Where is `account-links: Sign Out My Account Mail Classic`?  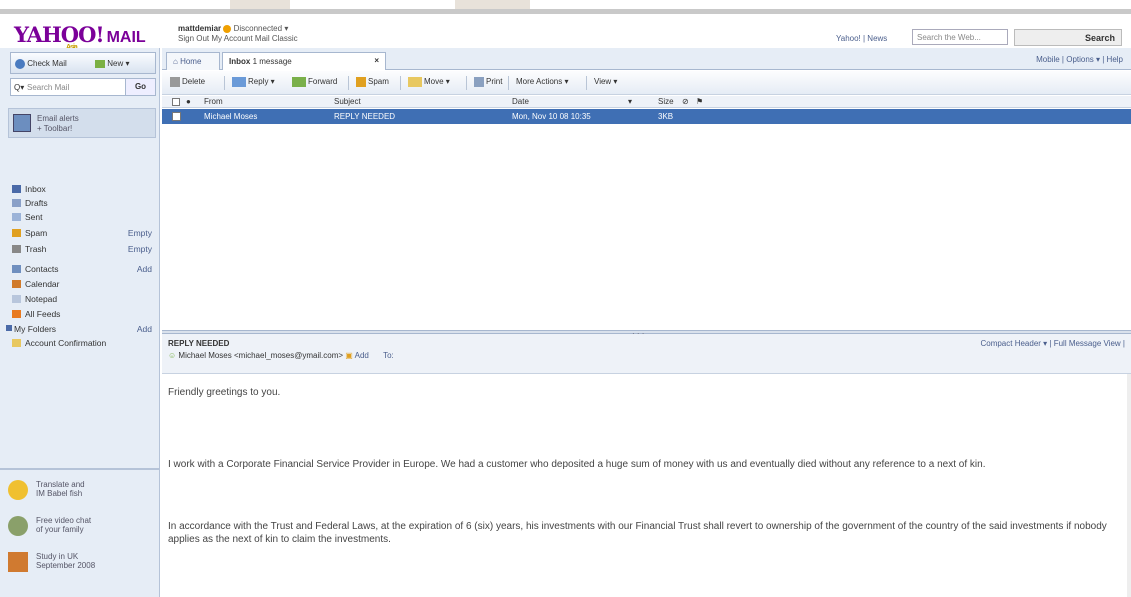 account-links: Sign Out My Account Mail Classic is located at coordinates (238, 38).